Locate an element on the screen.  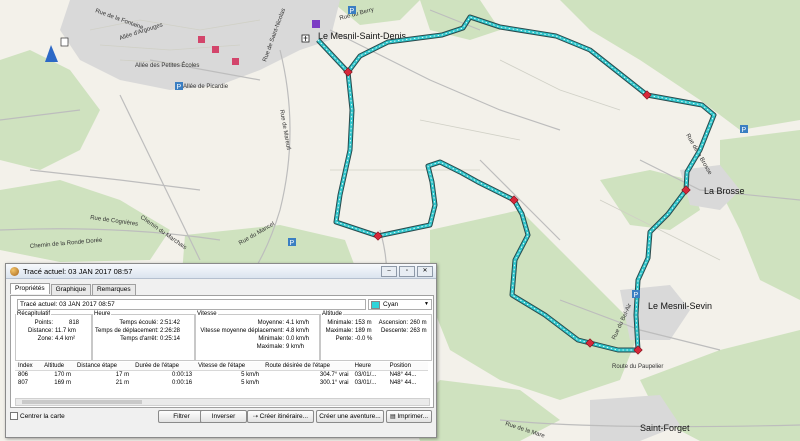
alt-min-row: Minimale: 153 m is located at coordinates (347, 323).